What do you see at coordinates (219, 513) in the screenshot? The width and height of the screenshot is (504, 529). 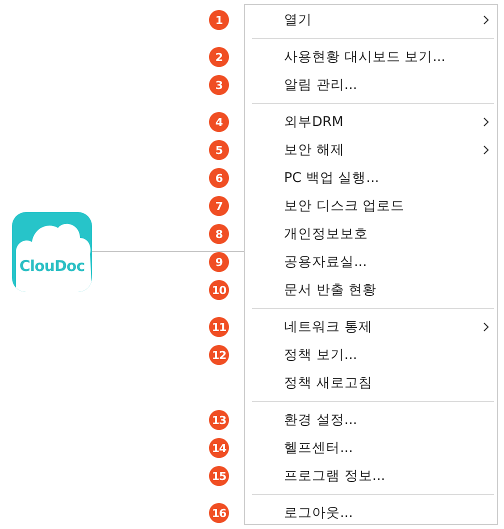 I see `number-badge: 16` at bounding box center [219, 513].